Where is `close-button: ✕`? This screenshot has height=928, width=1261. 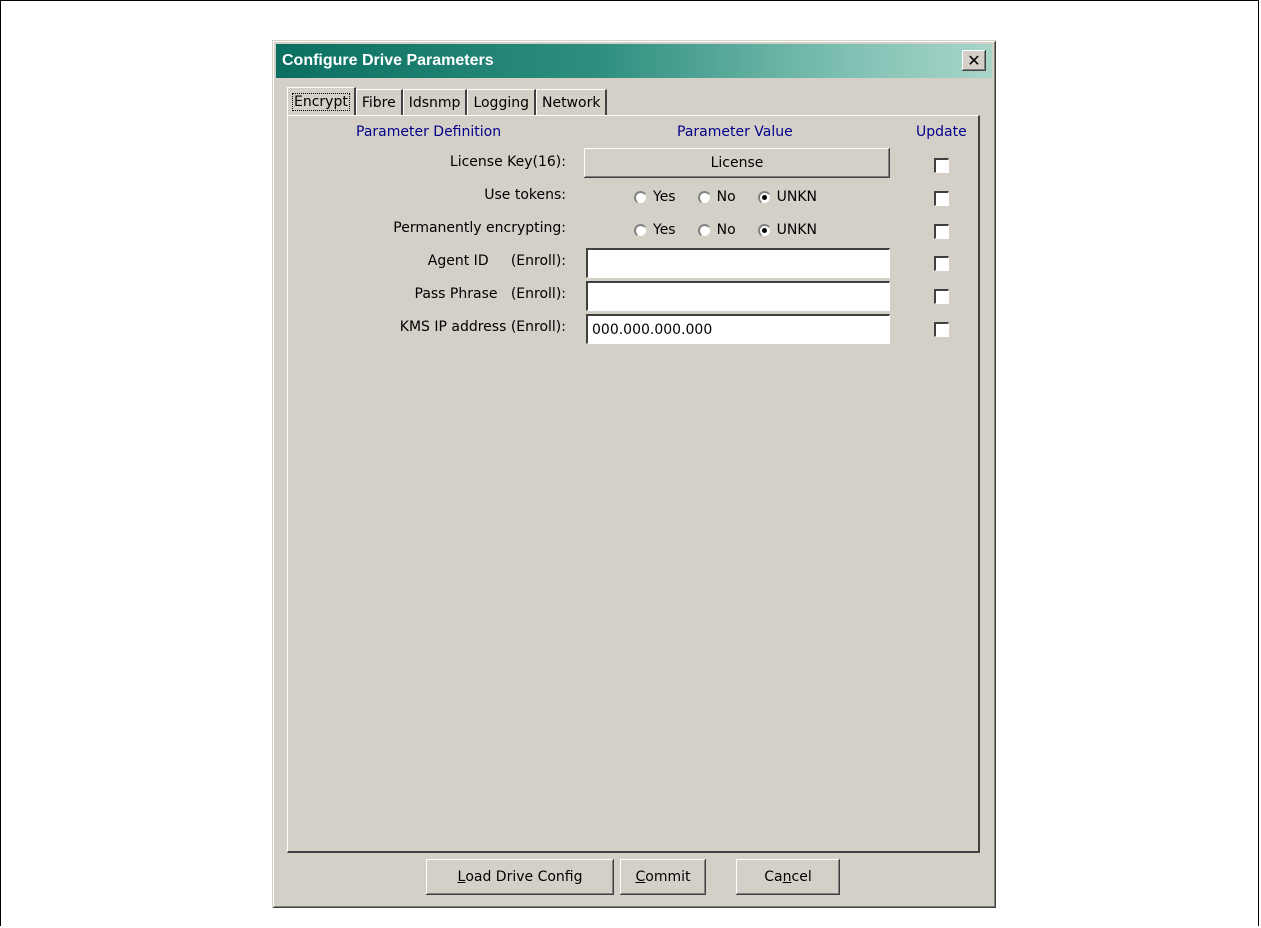
close-button: ✕ is located at coordinates (974, 60).